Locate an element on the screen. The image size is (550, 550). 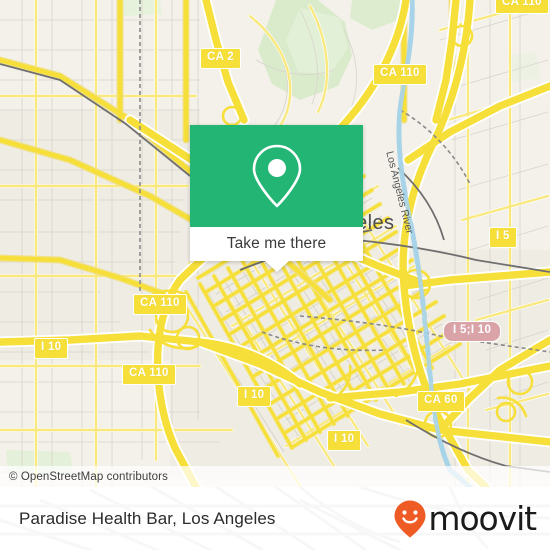
highway-shield: I 5;I 10 is located at coordinates (472, 331).